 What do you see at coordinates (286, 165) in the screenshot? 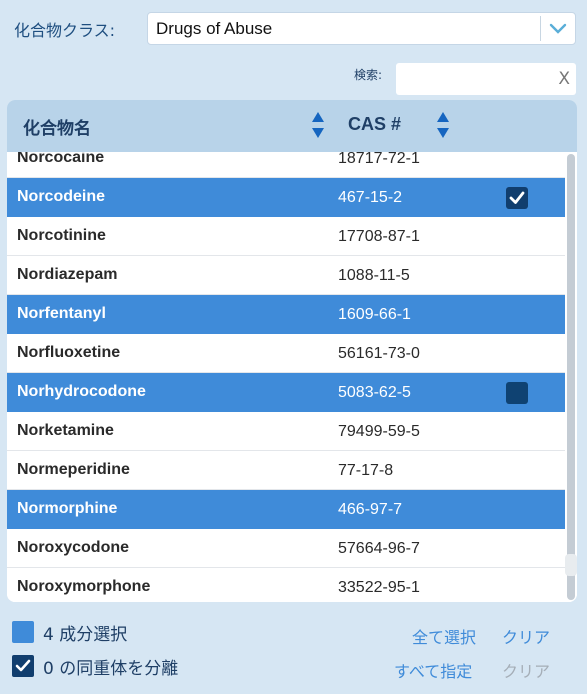
I see `table-row: Norcocaine 18717-72-1` at bounding box center [286, 165].